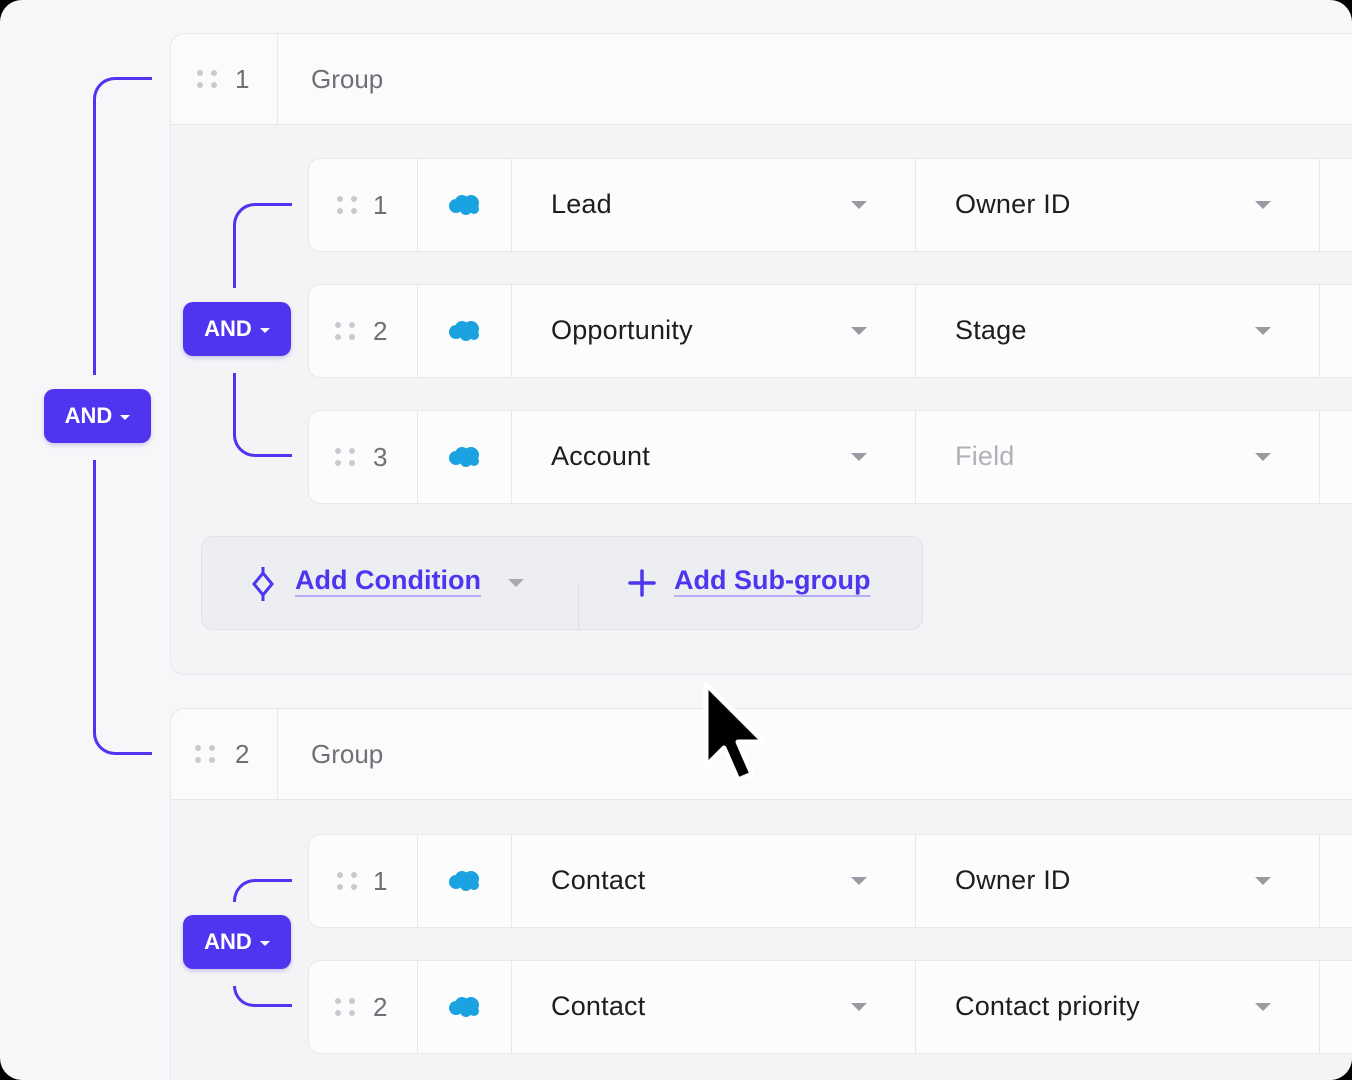 This screenshot has height=1080, width=1352. I want to click on root-and-label: AND, so click(88, 415).